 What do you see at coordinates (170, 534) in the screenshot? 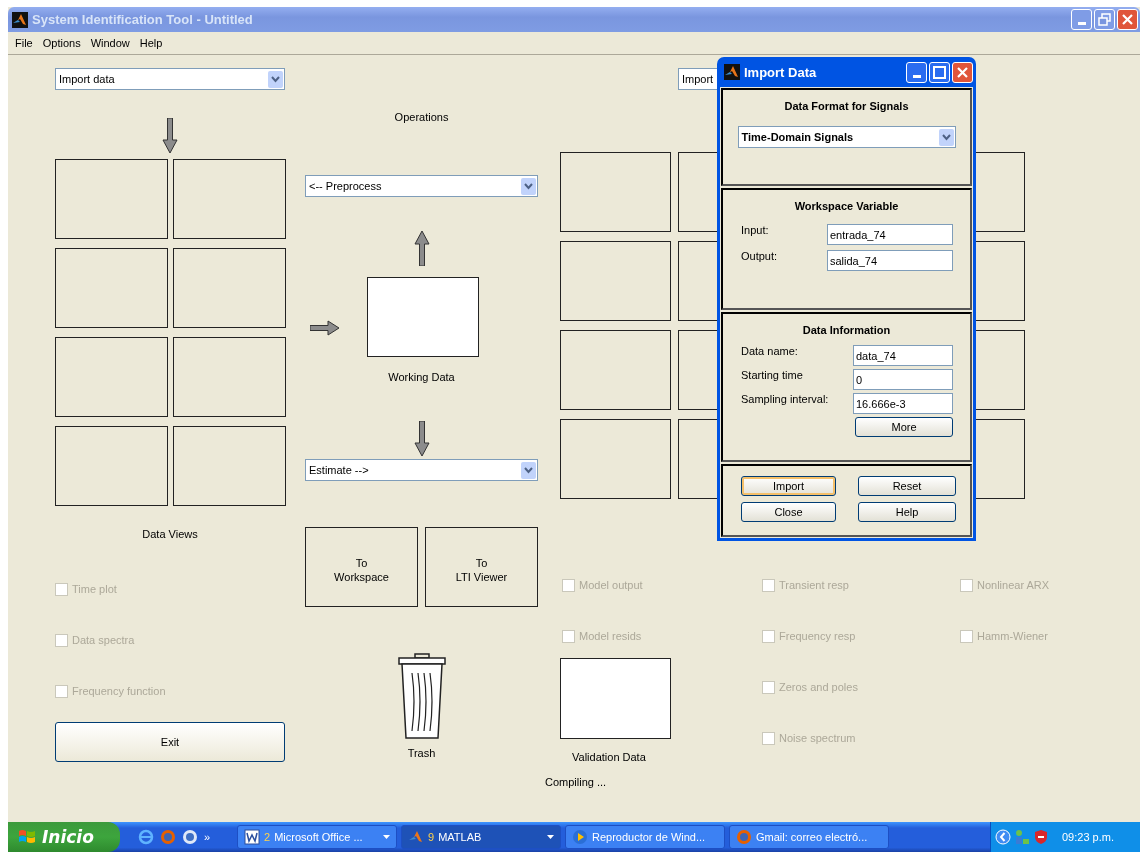
I see `data-views-label: Data Views` at bounding box center [170, 534].